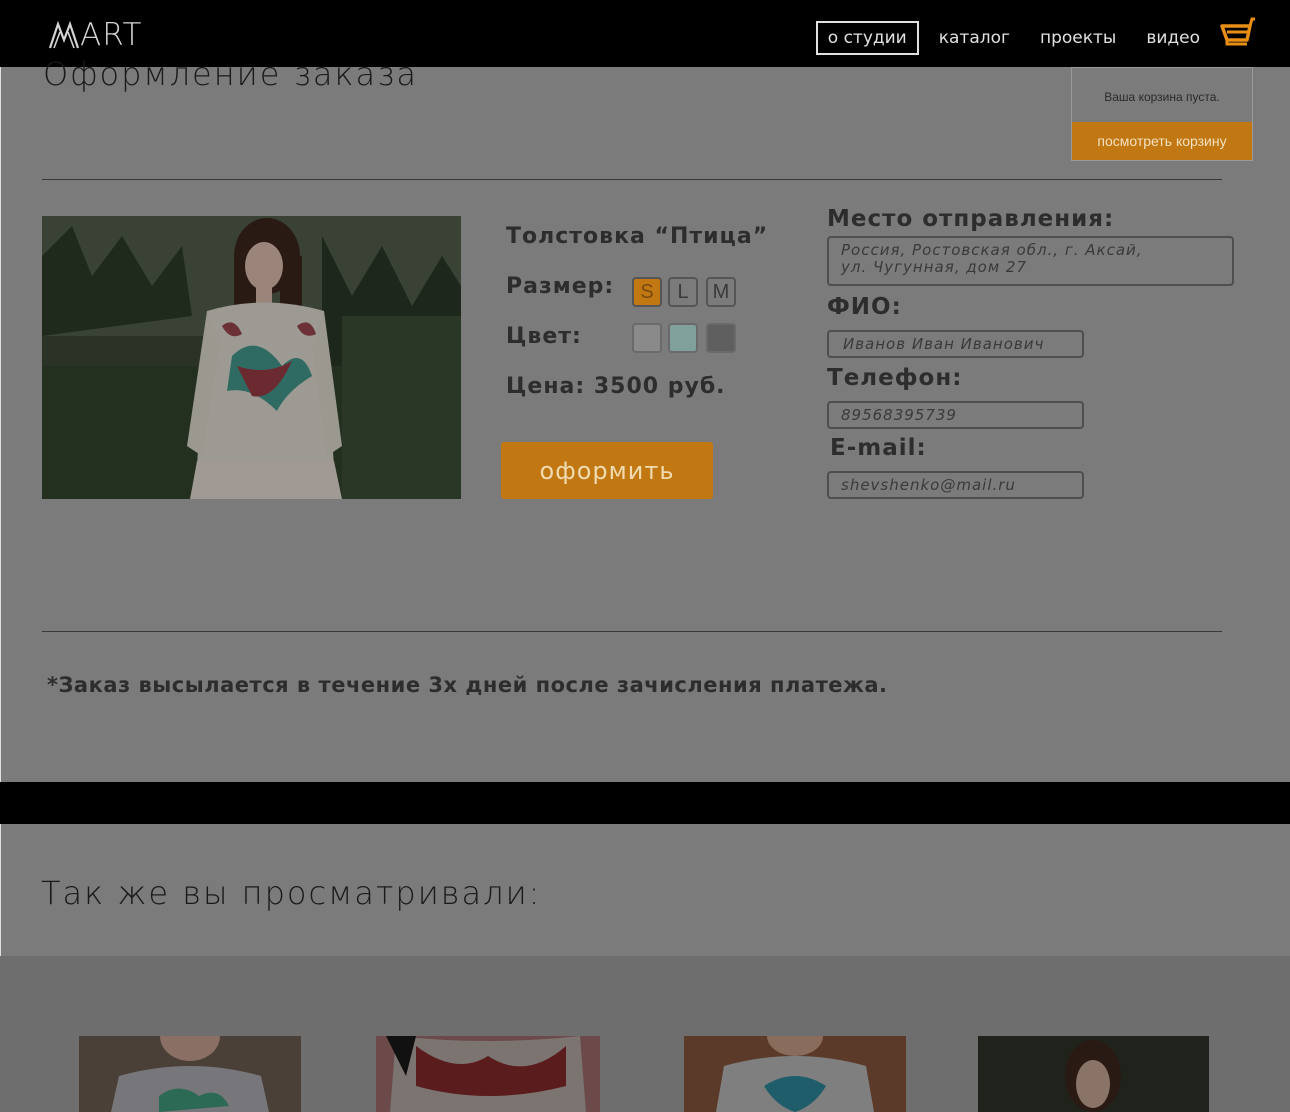 The image size is (1290, 1112). Describe the element at coordinates (291, 893) in the screenshot. I see `viewed-title: Так же вы просматривали:` at that location.